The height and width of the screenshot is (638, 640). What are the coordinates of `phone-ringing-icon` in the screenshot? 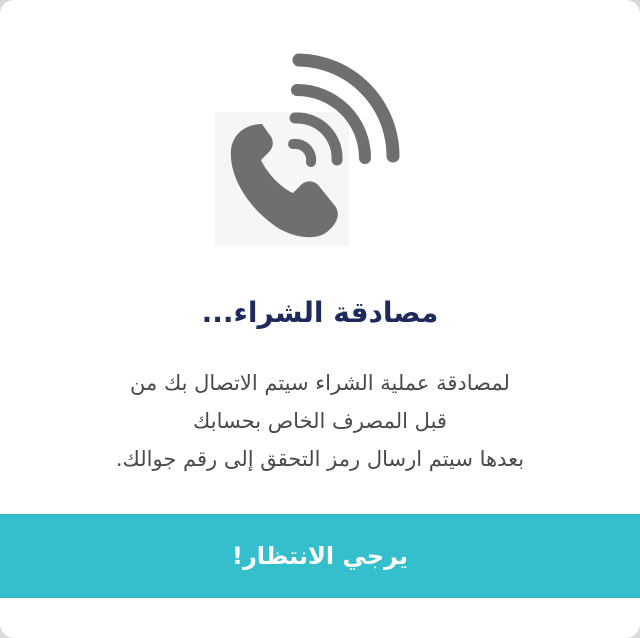 It's located at (320, 143).